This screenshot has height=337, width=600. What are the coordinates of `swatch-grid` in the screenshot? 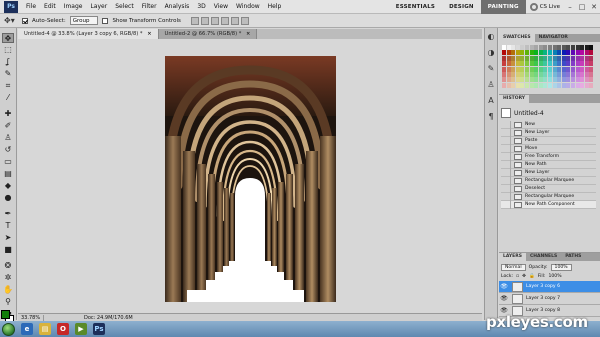 It's located at (548, 67).